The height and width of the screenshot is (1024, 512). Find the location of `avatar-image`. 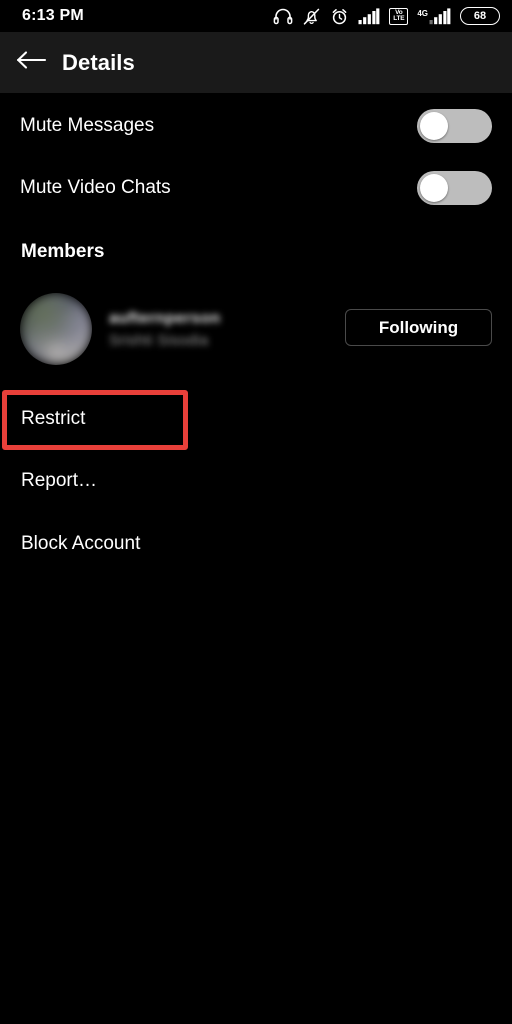

avatar-image is located at coordinates (56, 329).